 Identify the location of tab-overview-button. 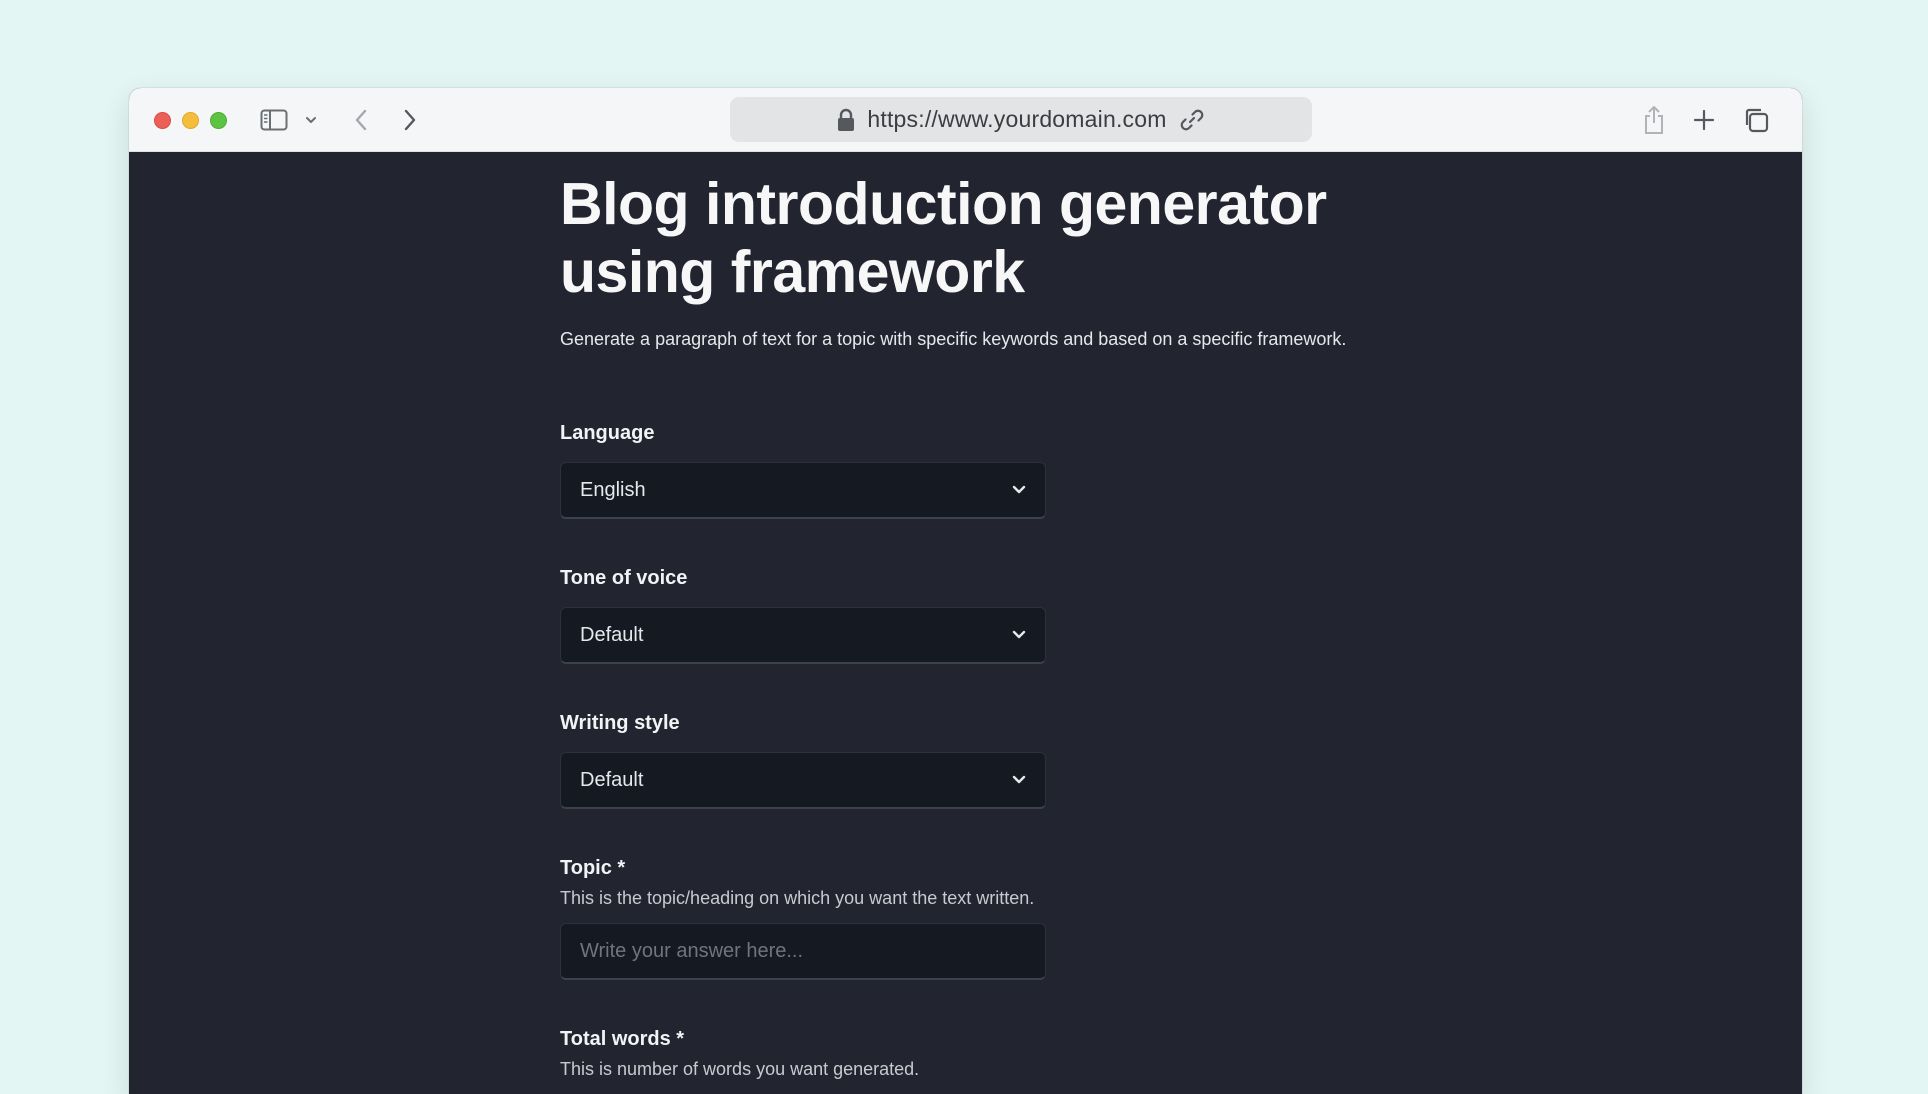
(1756, 120).